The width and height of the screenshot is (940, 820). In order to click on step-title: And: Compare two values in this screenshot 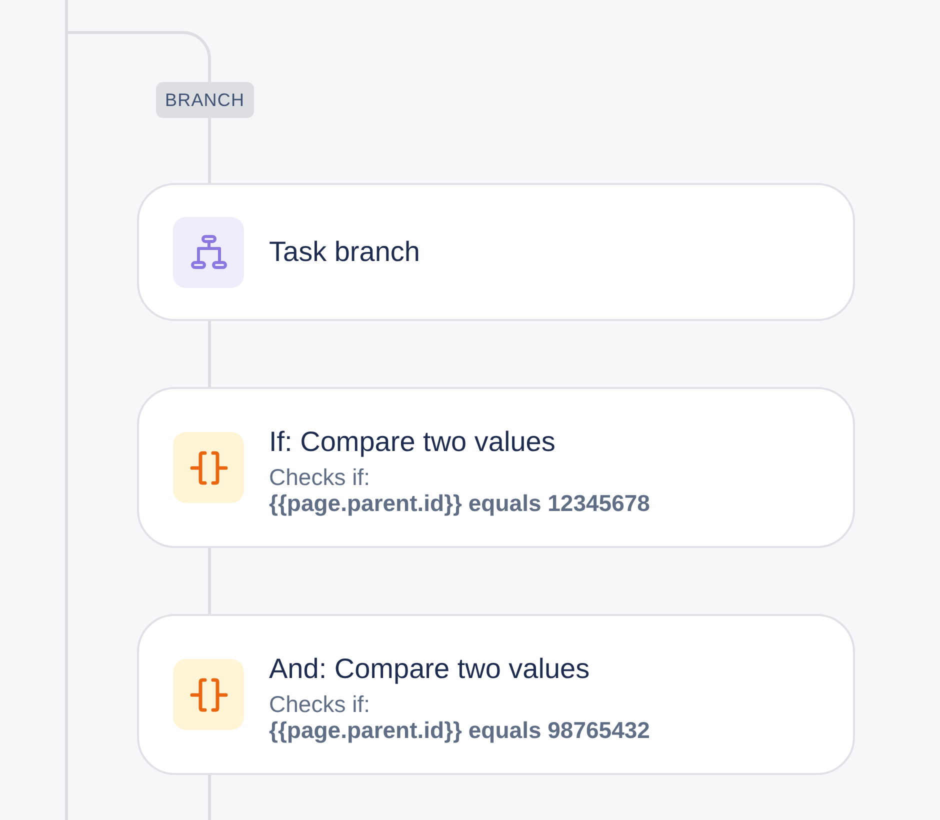, I will do `click(430, 669)`.